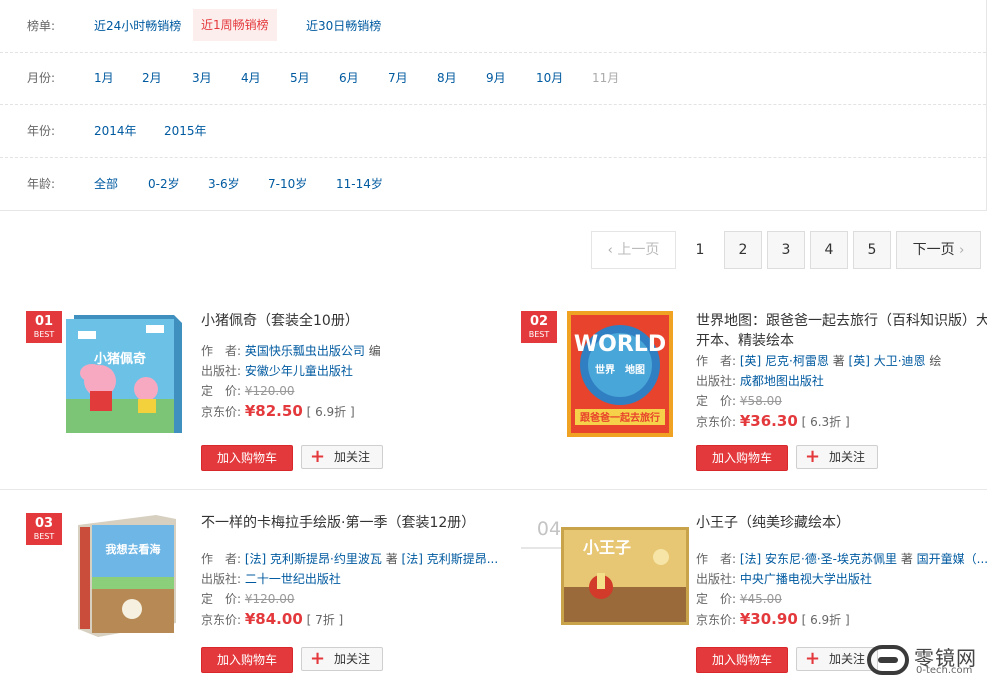  Describe the element at coordinates (251, 78) in the screenshot. I see `filter-option-month-4: 4月` at that location.